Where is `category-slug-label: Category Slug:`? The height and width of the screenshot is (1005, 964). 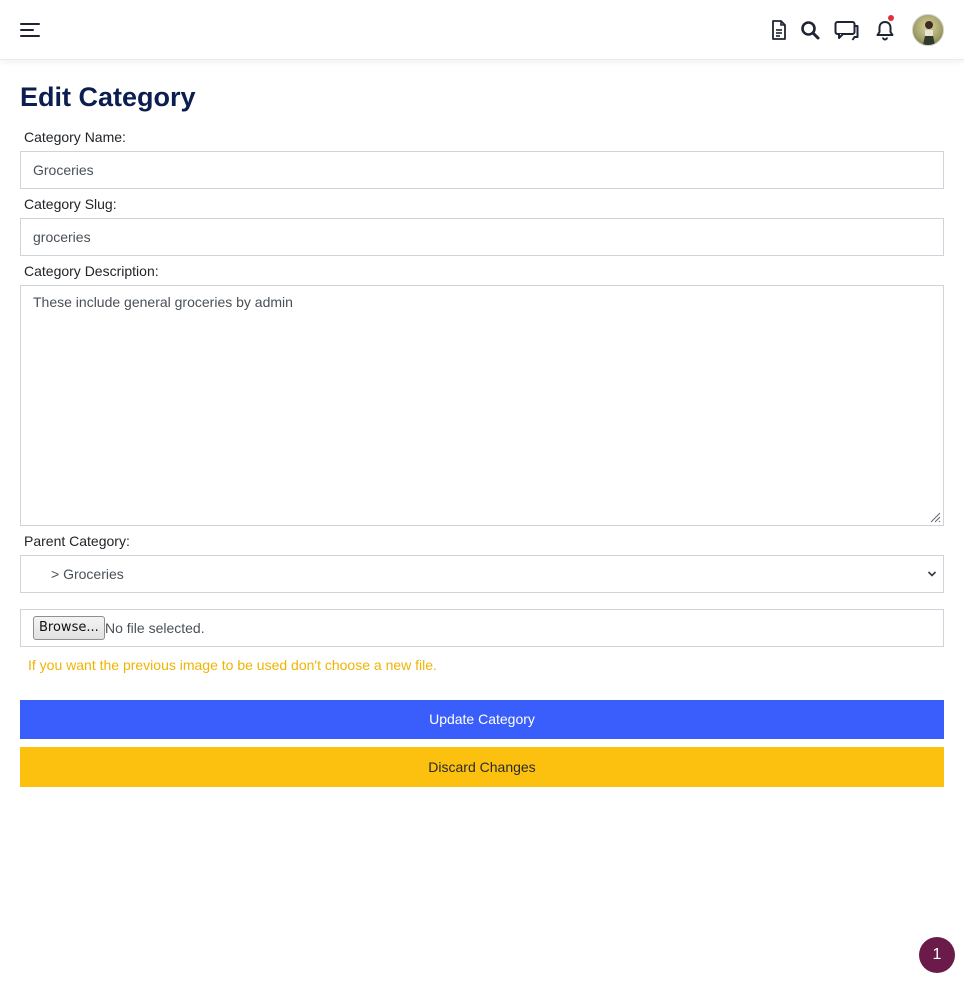 category-slug-label: Category Slug: is located at coordinates (70, 204).